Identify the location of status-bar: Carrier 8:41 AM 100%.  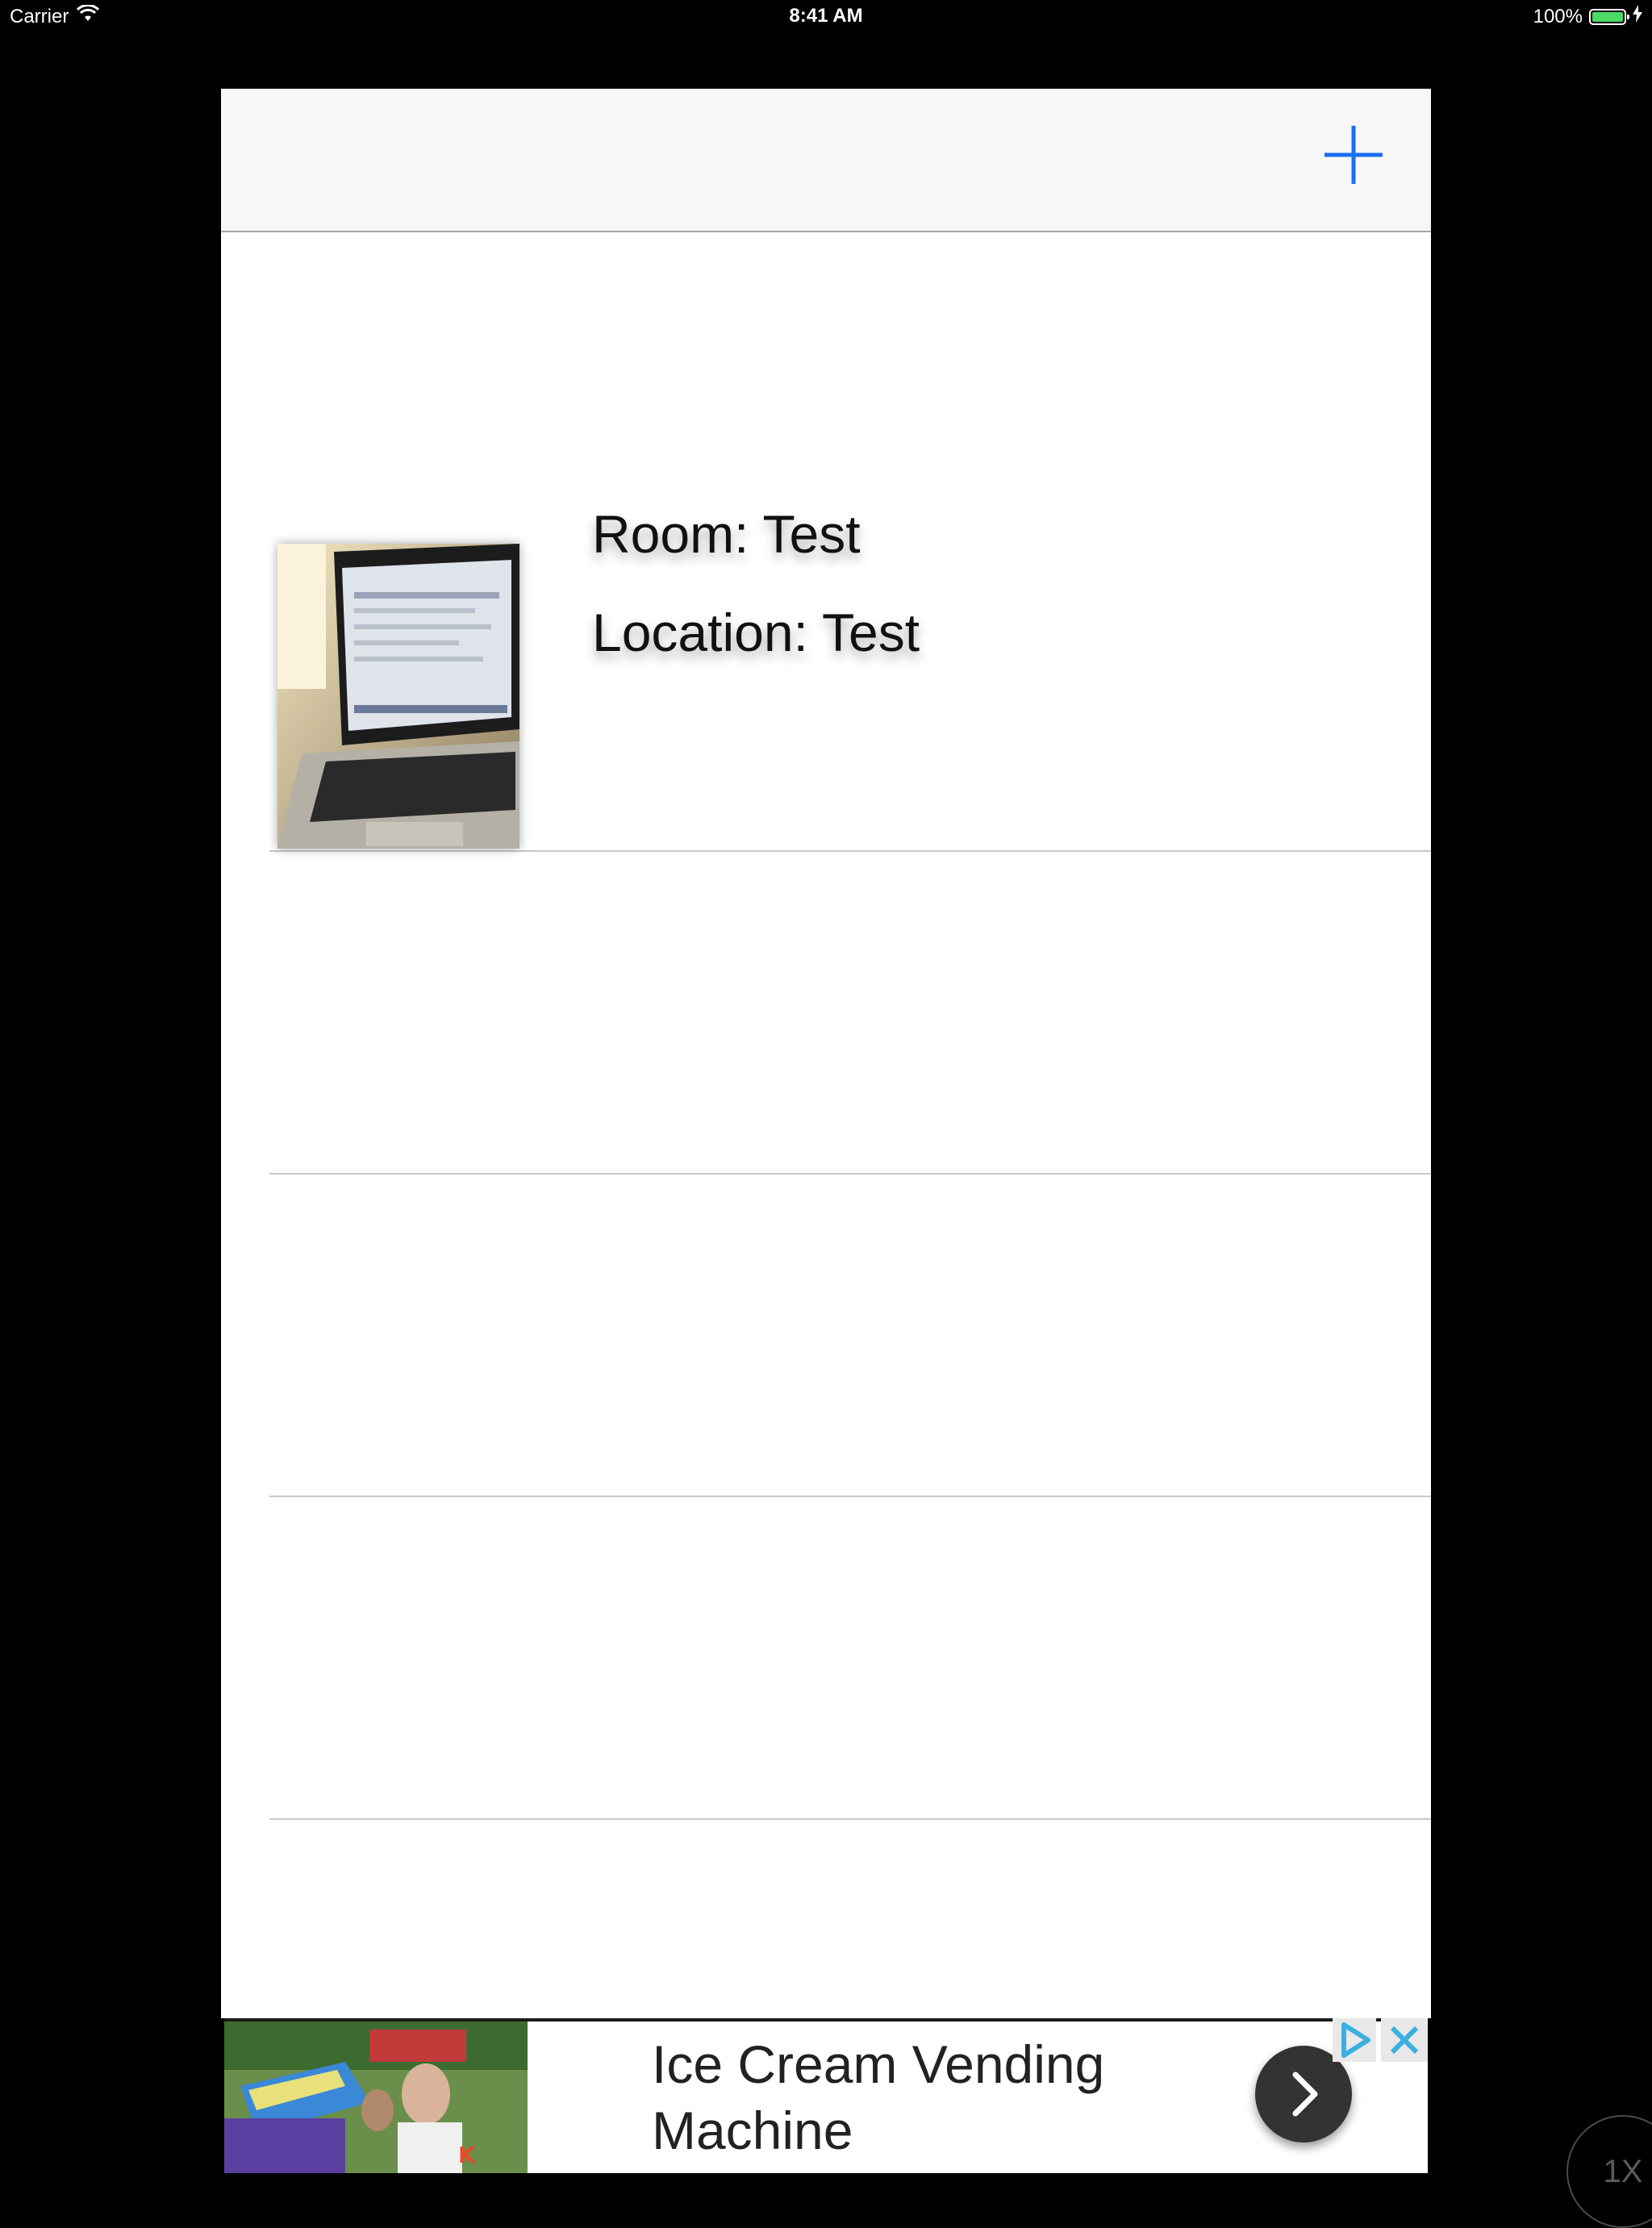
(826, 16).